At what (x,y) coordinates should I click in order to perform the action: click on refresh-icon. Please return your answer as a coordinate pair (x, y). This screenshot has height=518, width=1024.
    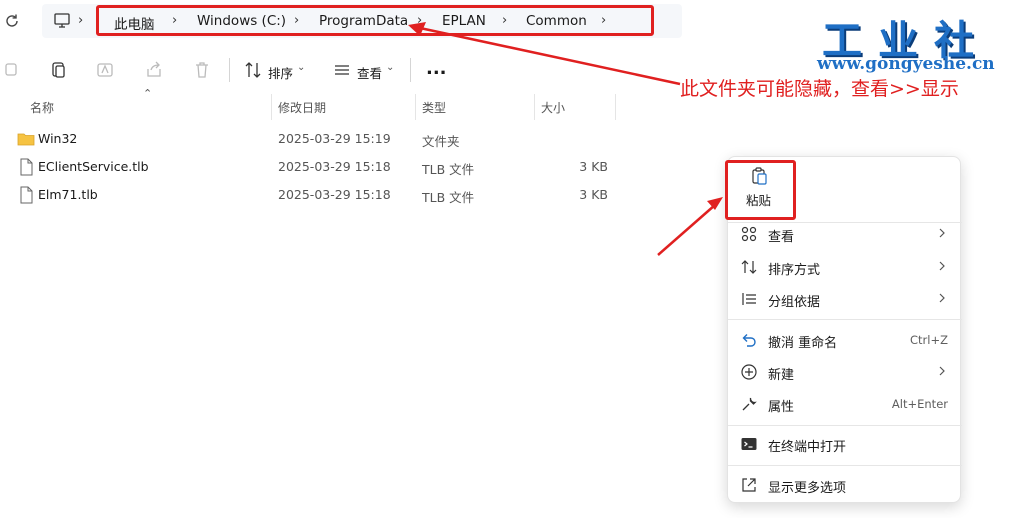
    Looking at the image, I should click on (12, 21).